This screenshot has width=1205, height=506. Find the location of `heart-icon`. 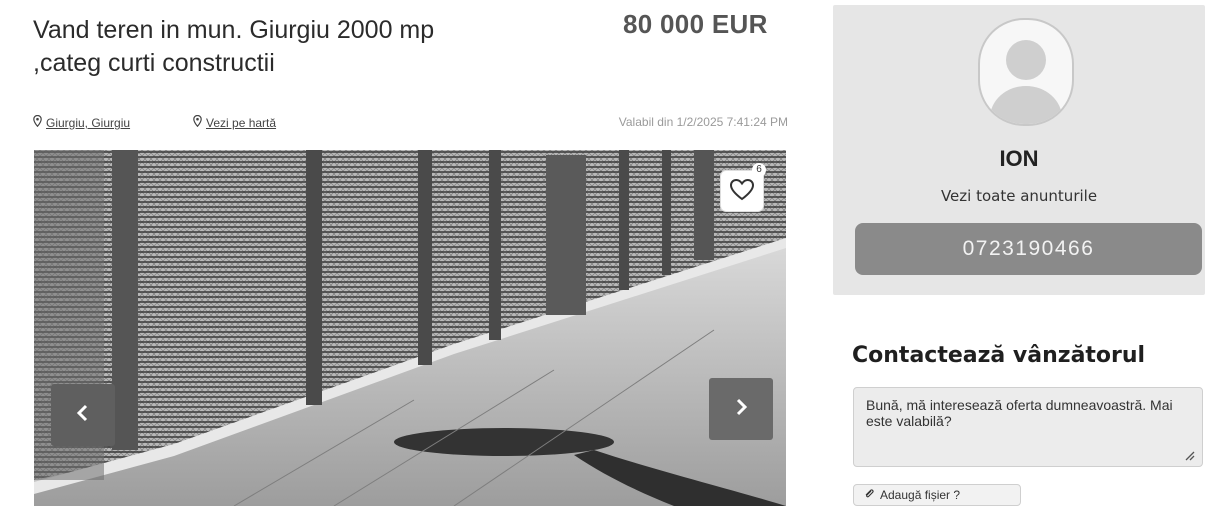

heart-icon is located at coordinates (742, 192).